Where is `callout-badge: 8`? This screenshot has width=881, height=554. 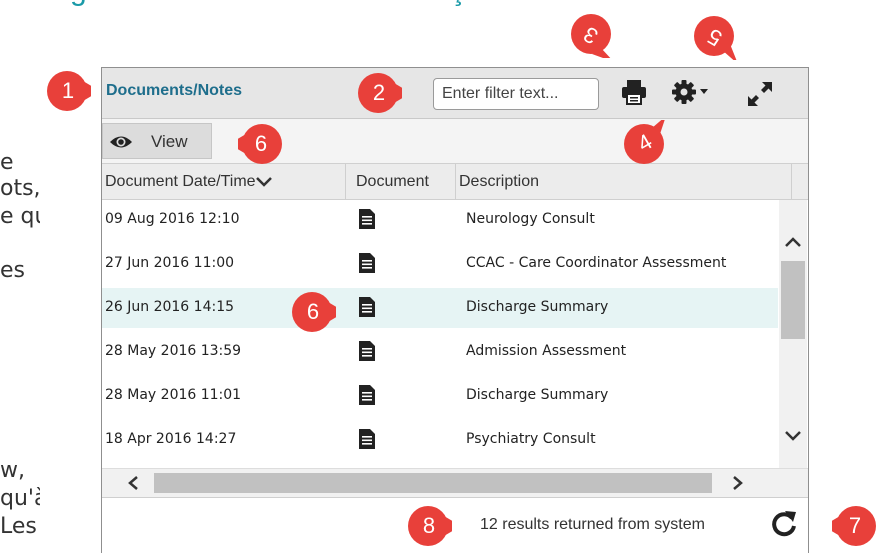 callout-badge: 8 is located at coordinates (433, 526).